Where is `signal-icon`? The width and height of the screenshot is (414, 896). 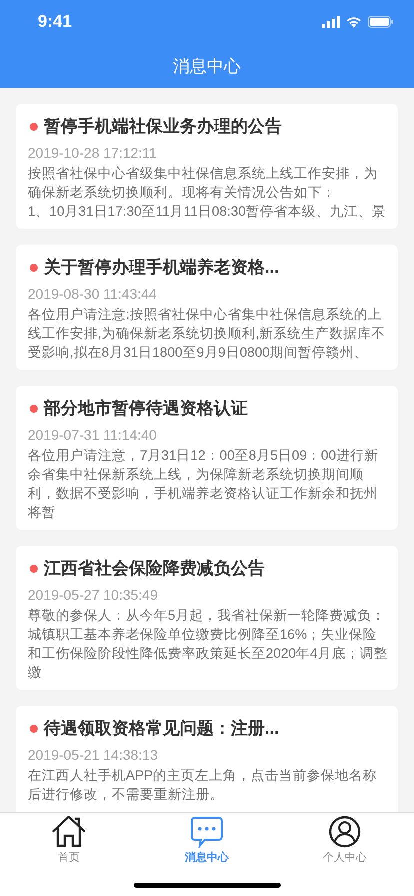 signal-icon is located at coordinates (331, 22).